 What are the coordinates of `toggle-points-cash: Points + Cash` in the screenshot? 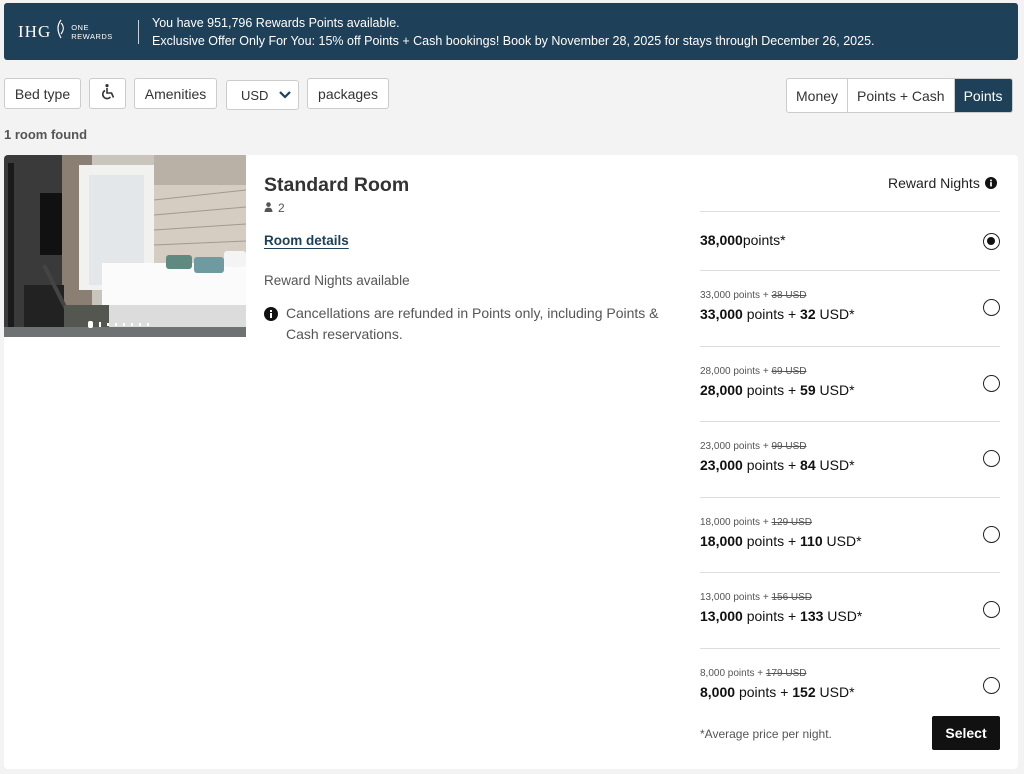 It's located at (901, 95).